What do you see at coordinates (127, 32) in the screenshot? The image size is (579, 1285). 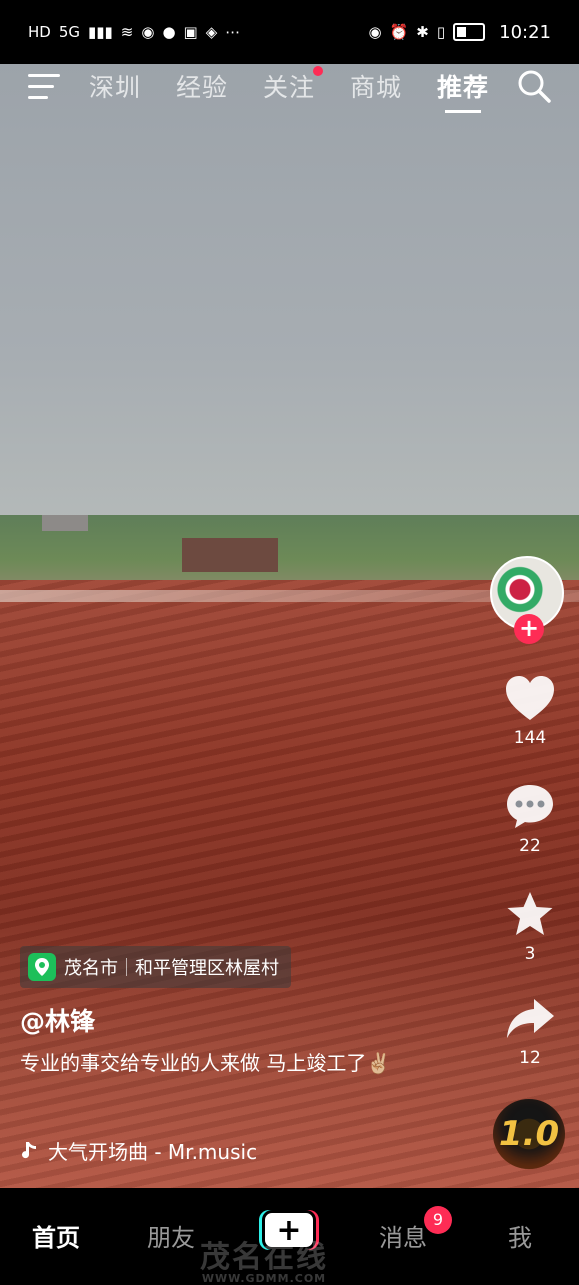 I see `wifi-icon: ≋` at bounding box center [127, 32].